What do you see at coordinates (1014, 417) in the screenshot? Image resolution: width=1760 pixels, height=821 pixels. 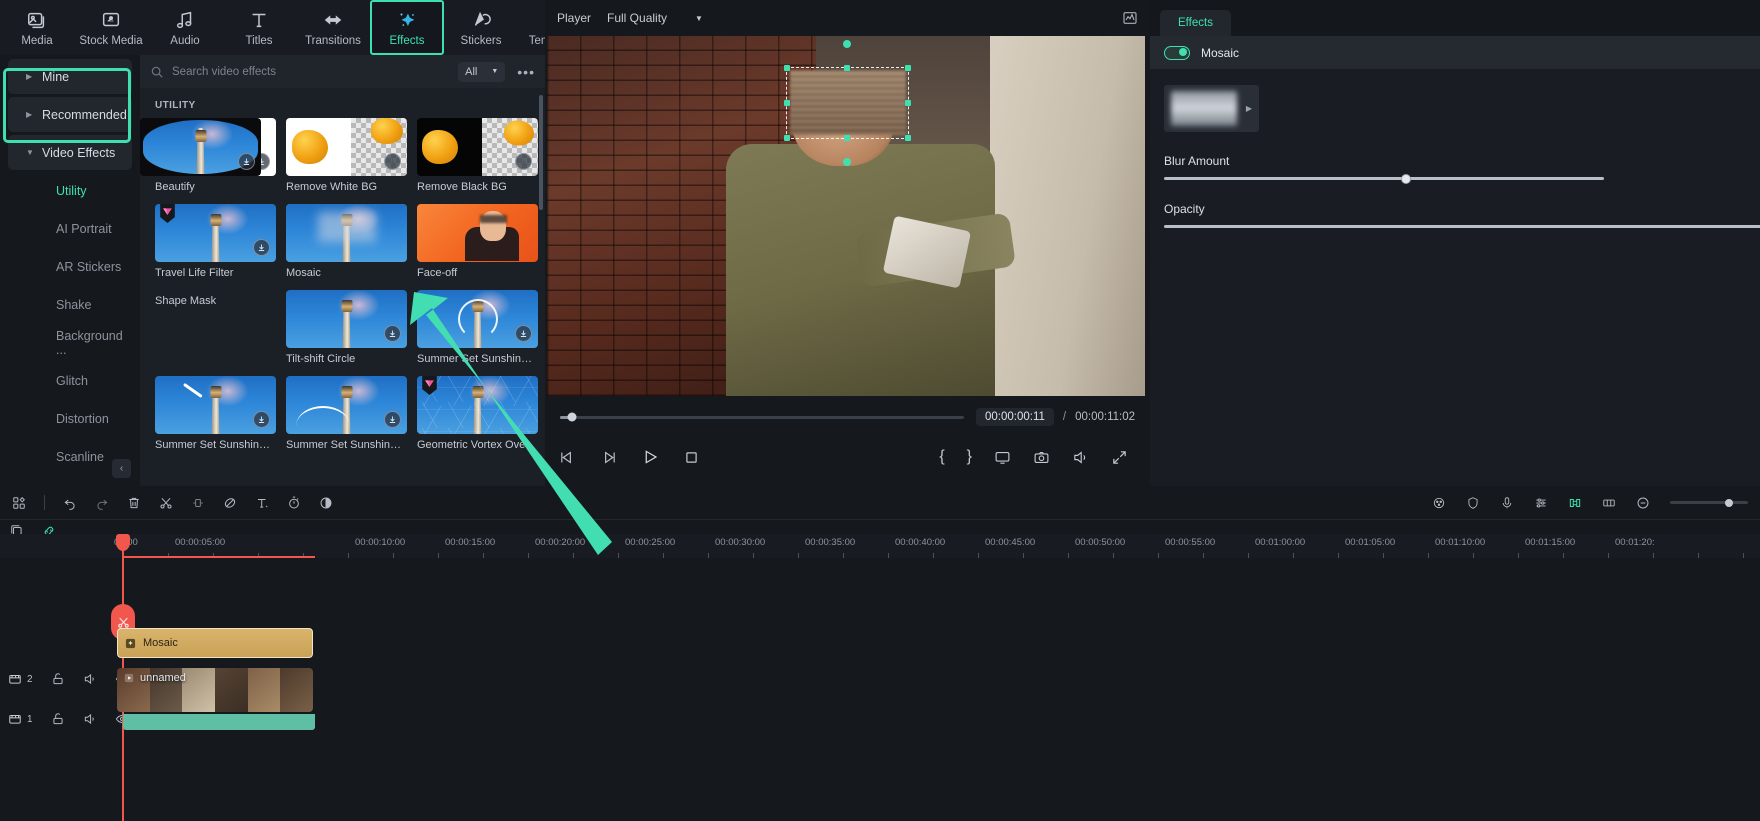 I see `current-timecode: 00:00:00:11` at bounding box center [1014, 417].